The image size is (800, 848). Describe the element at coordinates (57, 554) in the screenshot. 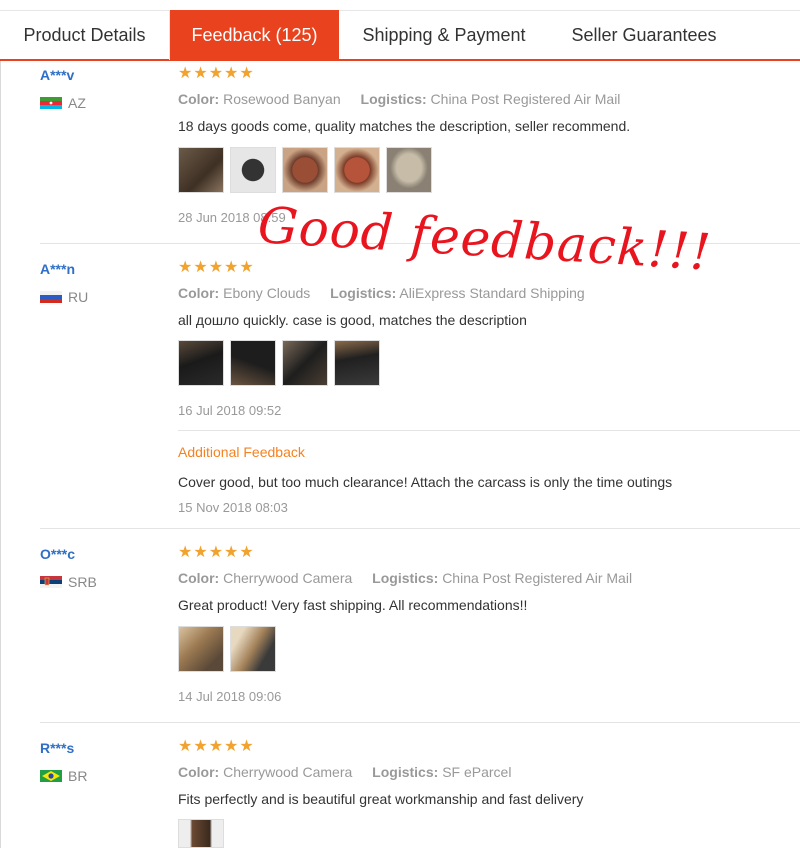

I see `reviewer-name: O***c` at that location.